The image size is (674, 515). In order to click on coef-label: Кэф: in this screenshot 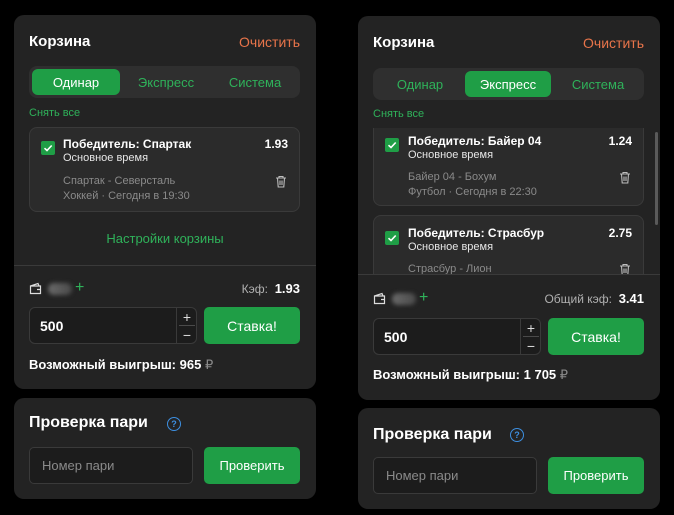, I will do `click(254, 289)`.